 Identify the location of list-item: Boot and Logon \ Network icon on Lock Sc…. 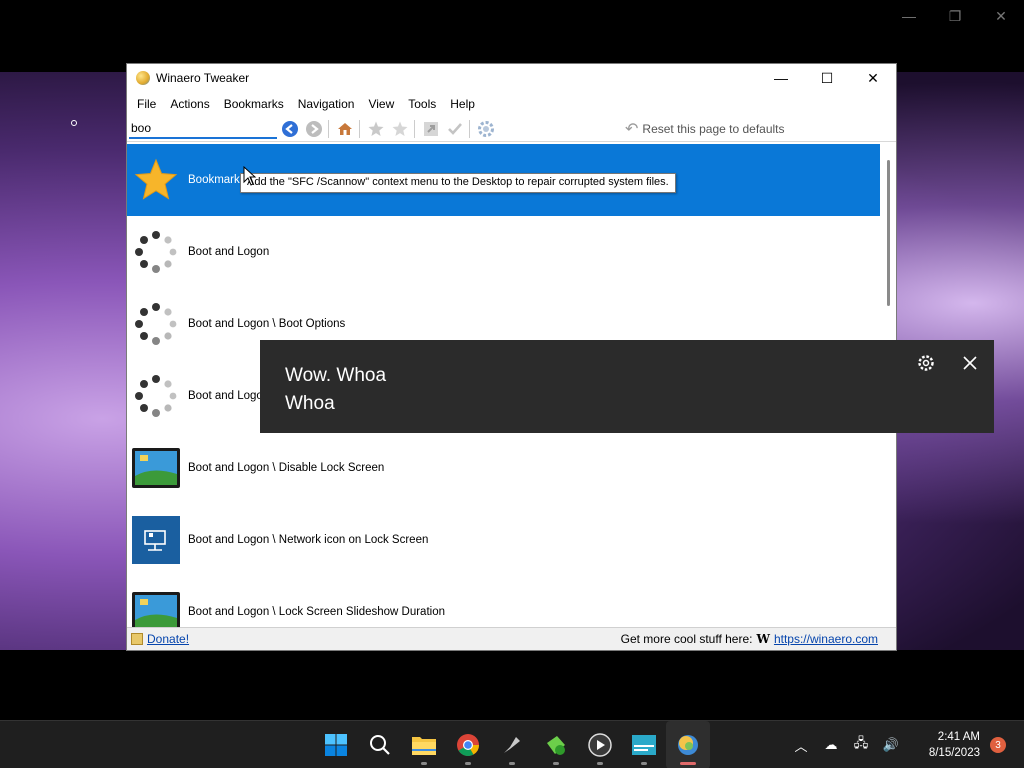
(503, 540).